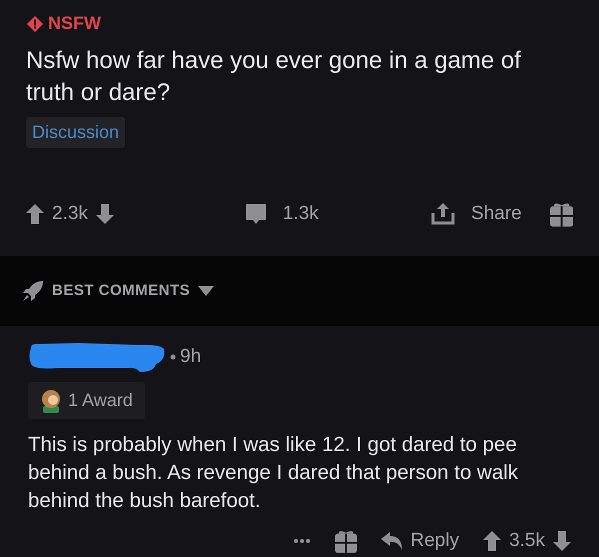 This screenshot has height=557, width=599. Describe the element at coordinates (274, 473) in the screenshot. I see `comment-text: This is probably when I was like 12. I got dared to pee behind a bush. As revenge I dared that person to walk behind the bush barefoot.` at that location.